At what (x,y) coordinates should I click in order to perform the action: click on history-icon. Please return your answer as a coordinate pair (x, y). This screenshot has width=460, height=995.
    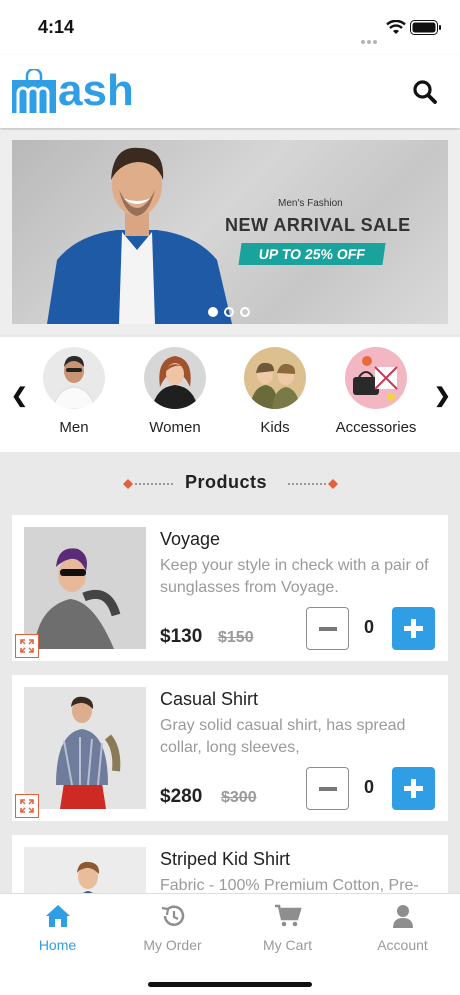
    Looking at the image, I should click on (172, 915).